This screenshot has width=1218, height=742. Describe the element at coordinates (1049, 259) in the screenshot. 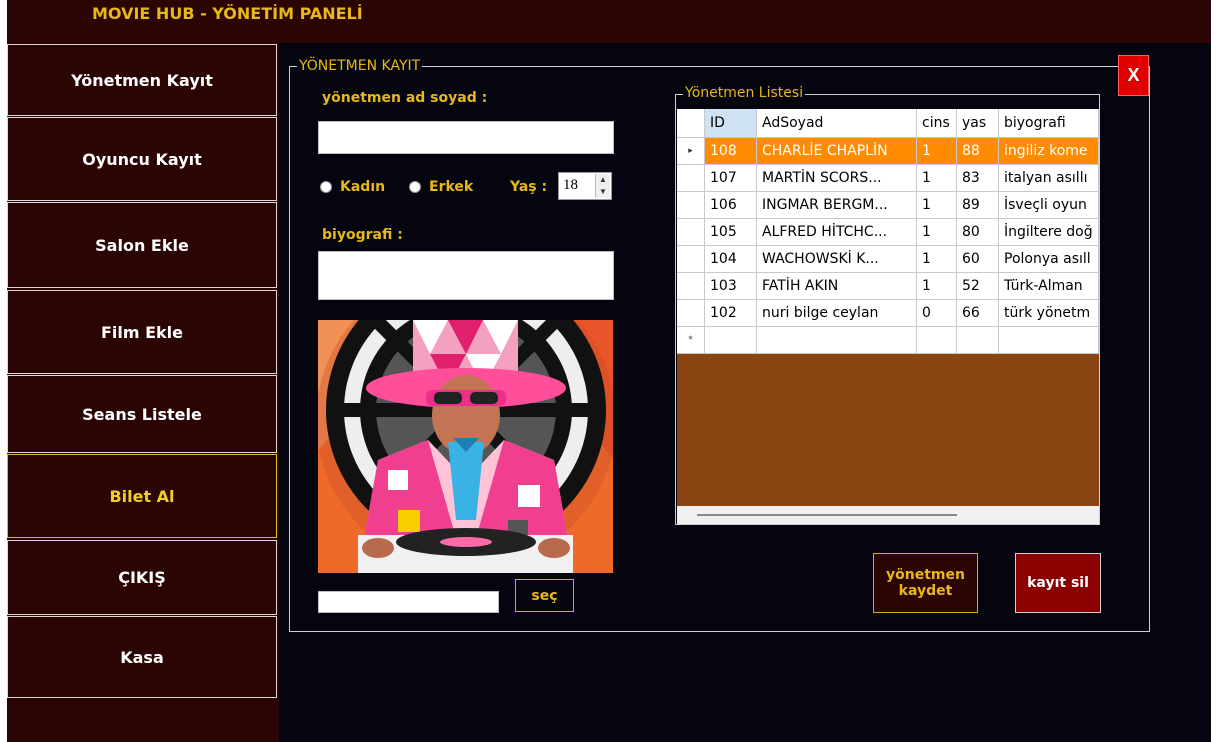

I see `table-cell-biyografi: Polonya asıll` at that location.